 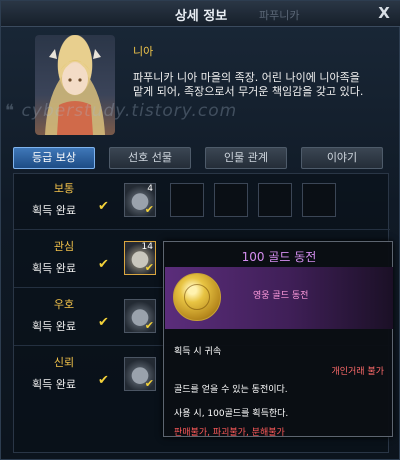 What do you see at coordinates (198, 352) in the screenshot?
I see `tooltip-bind-info: 획득 시 귀속` at bounding box center [198, 352].